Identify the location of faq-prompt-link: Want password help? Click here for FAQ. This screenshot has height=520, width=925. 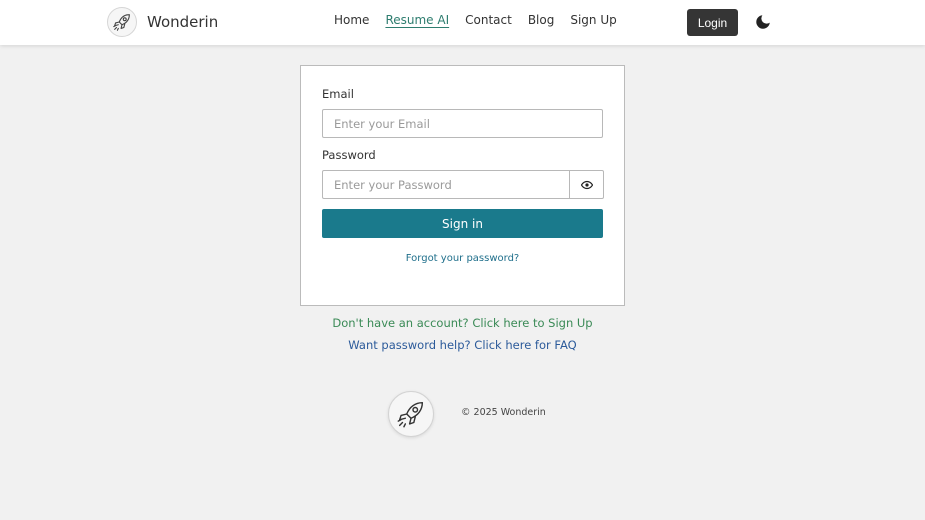
(462, 345).